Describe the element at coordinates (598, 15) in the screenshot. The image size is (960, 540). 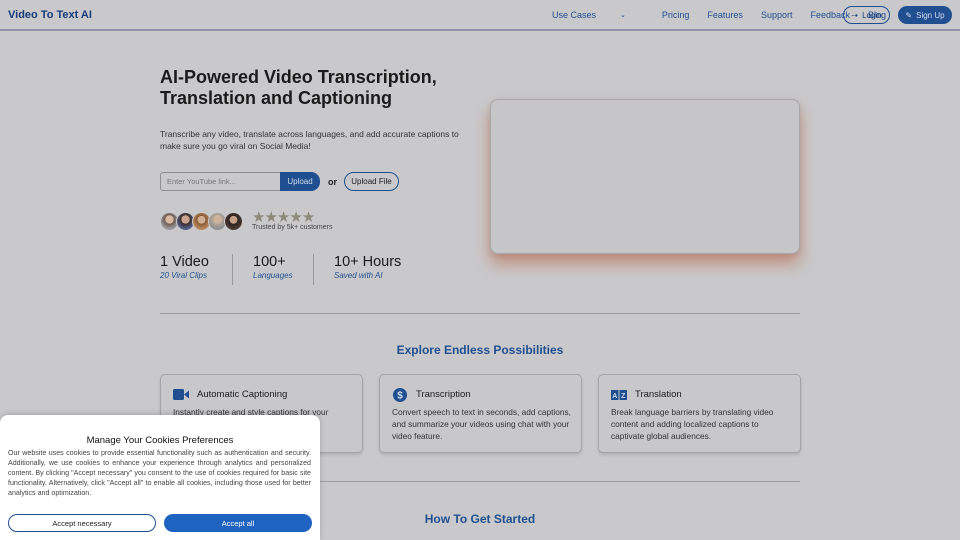
I see `nav-use-cases: Use Cases ⌄` at that location.